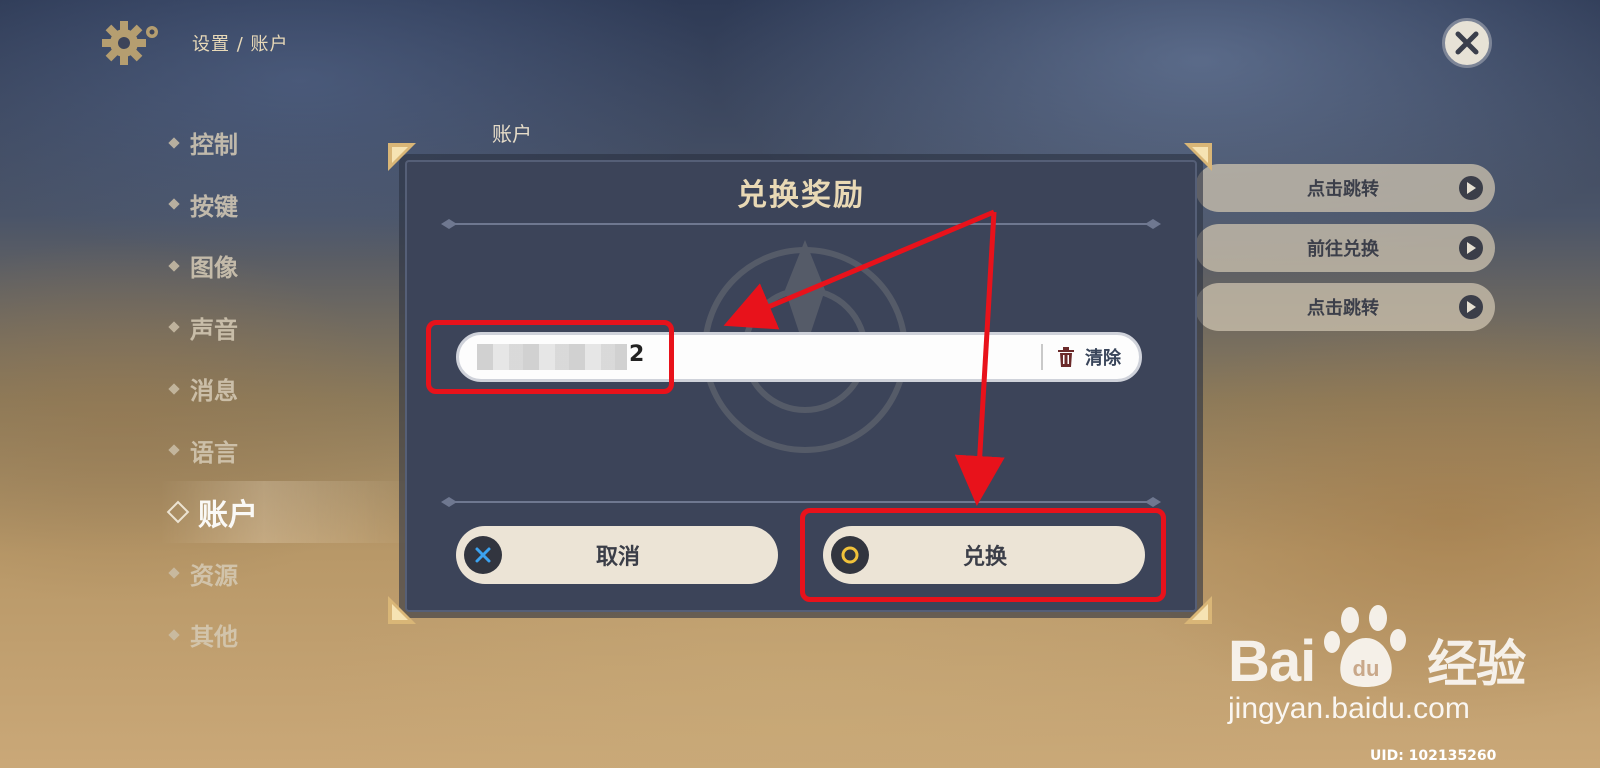 The image size is (1600, 768). What do you see at coordinates (214, 637) in the screenshot?
I see `sidebar-item-label: 其他` at bounding box center [214, 637].